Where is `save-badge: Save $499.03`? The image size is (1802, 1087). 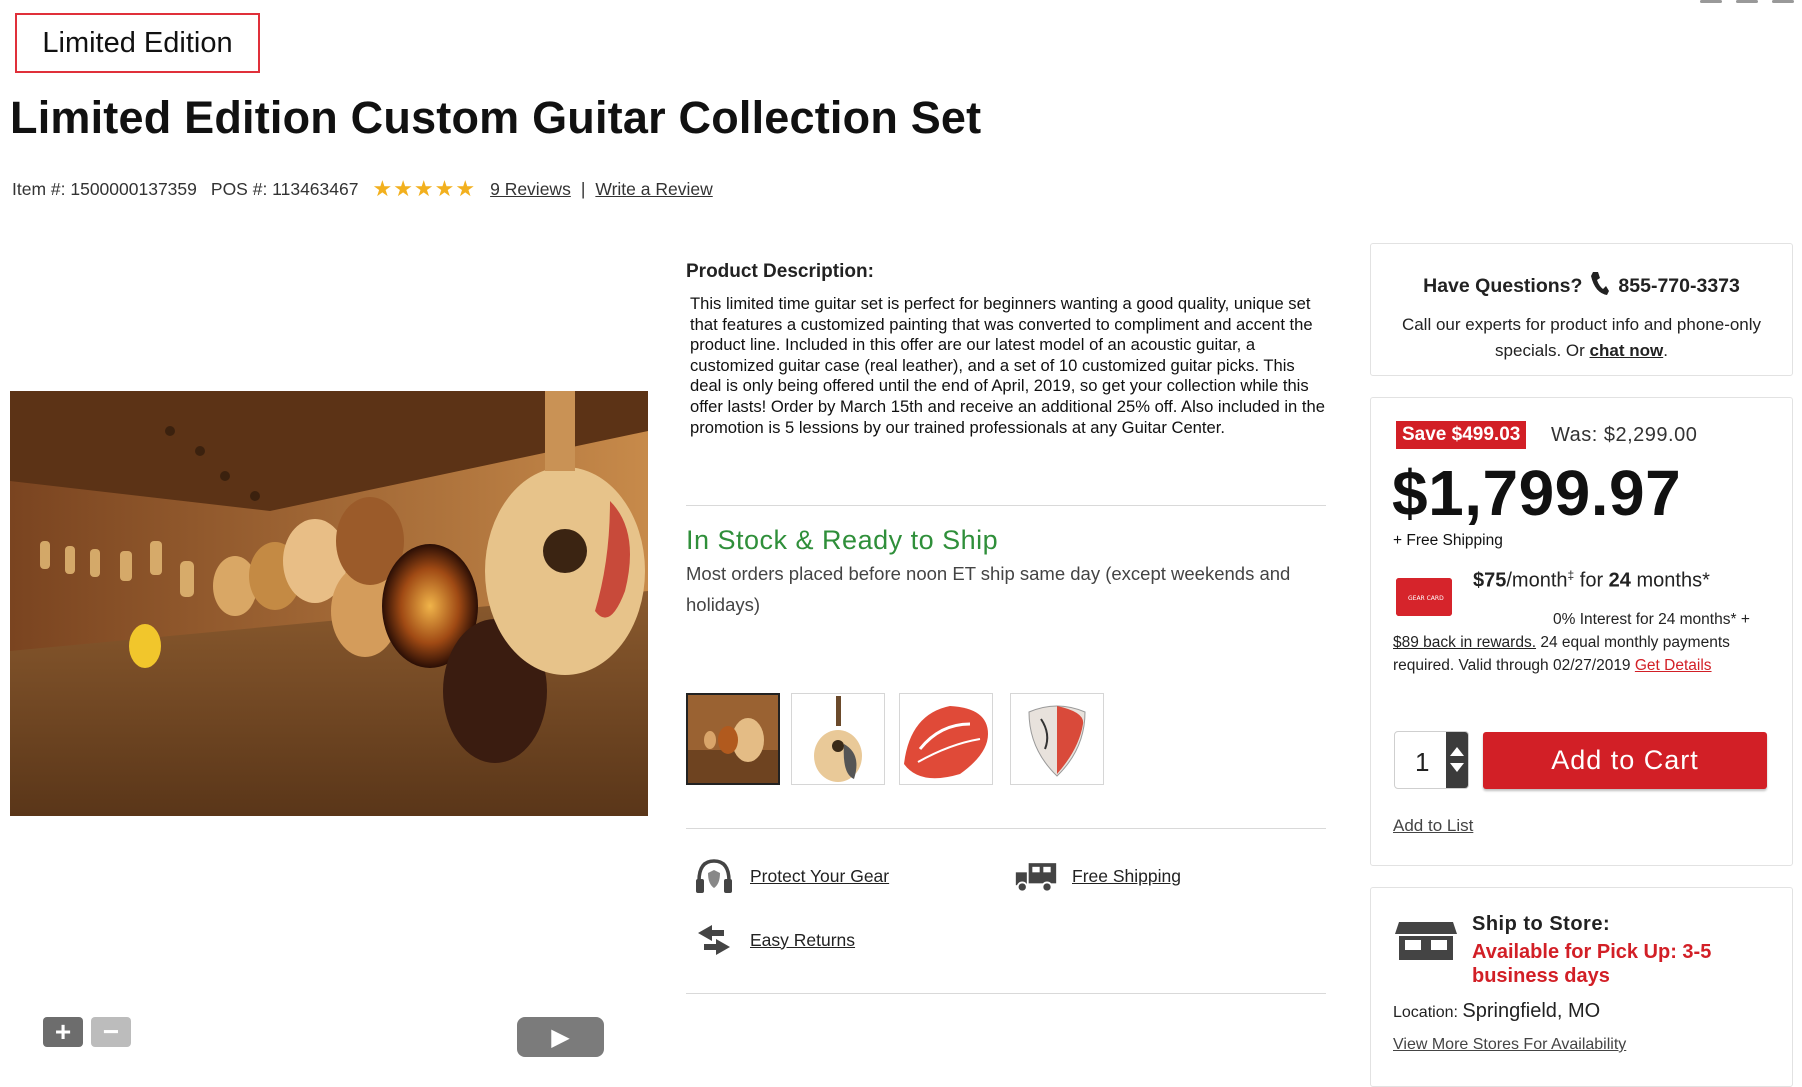
save-badge: Save $499.03 is located at coordinates (1461, 435).